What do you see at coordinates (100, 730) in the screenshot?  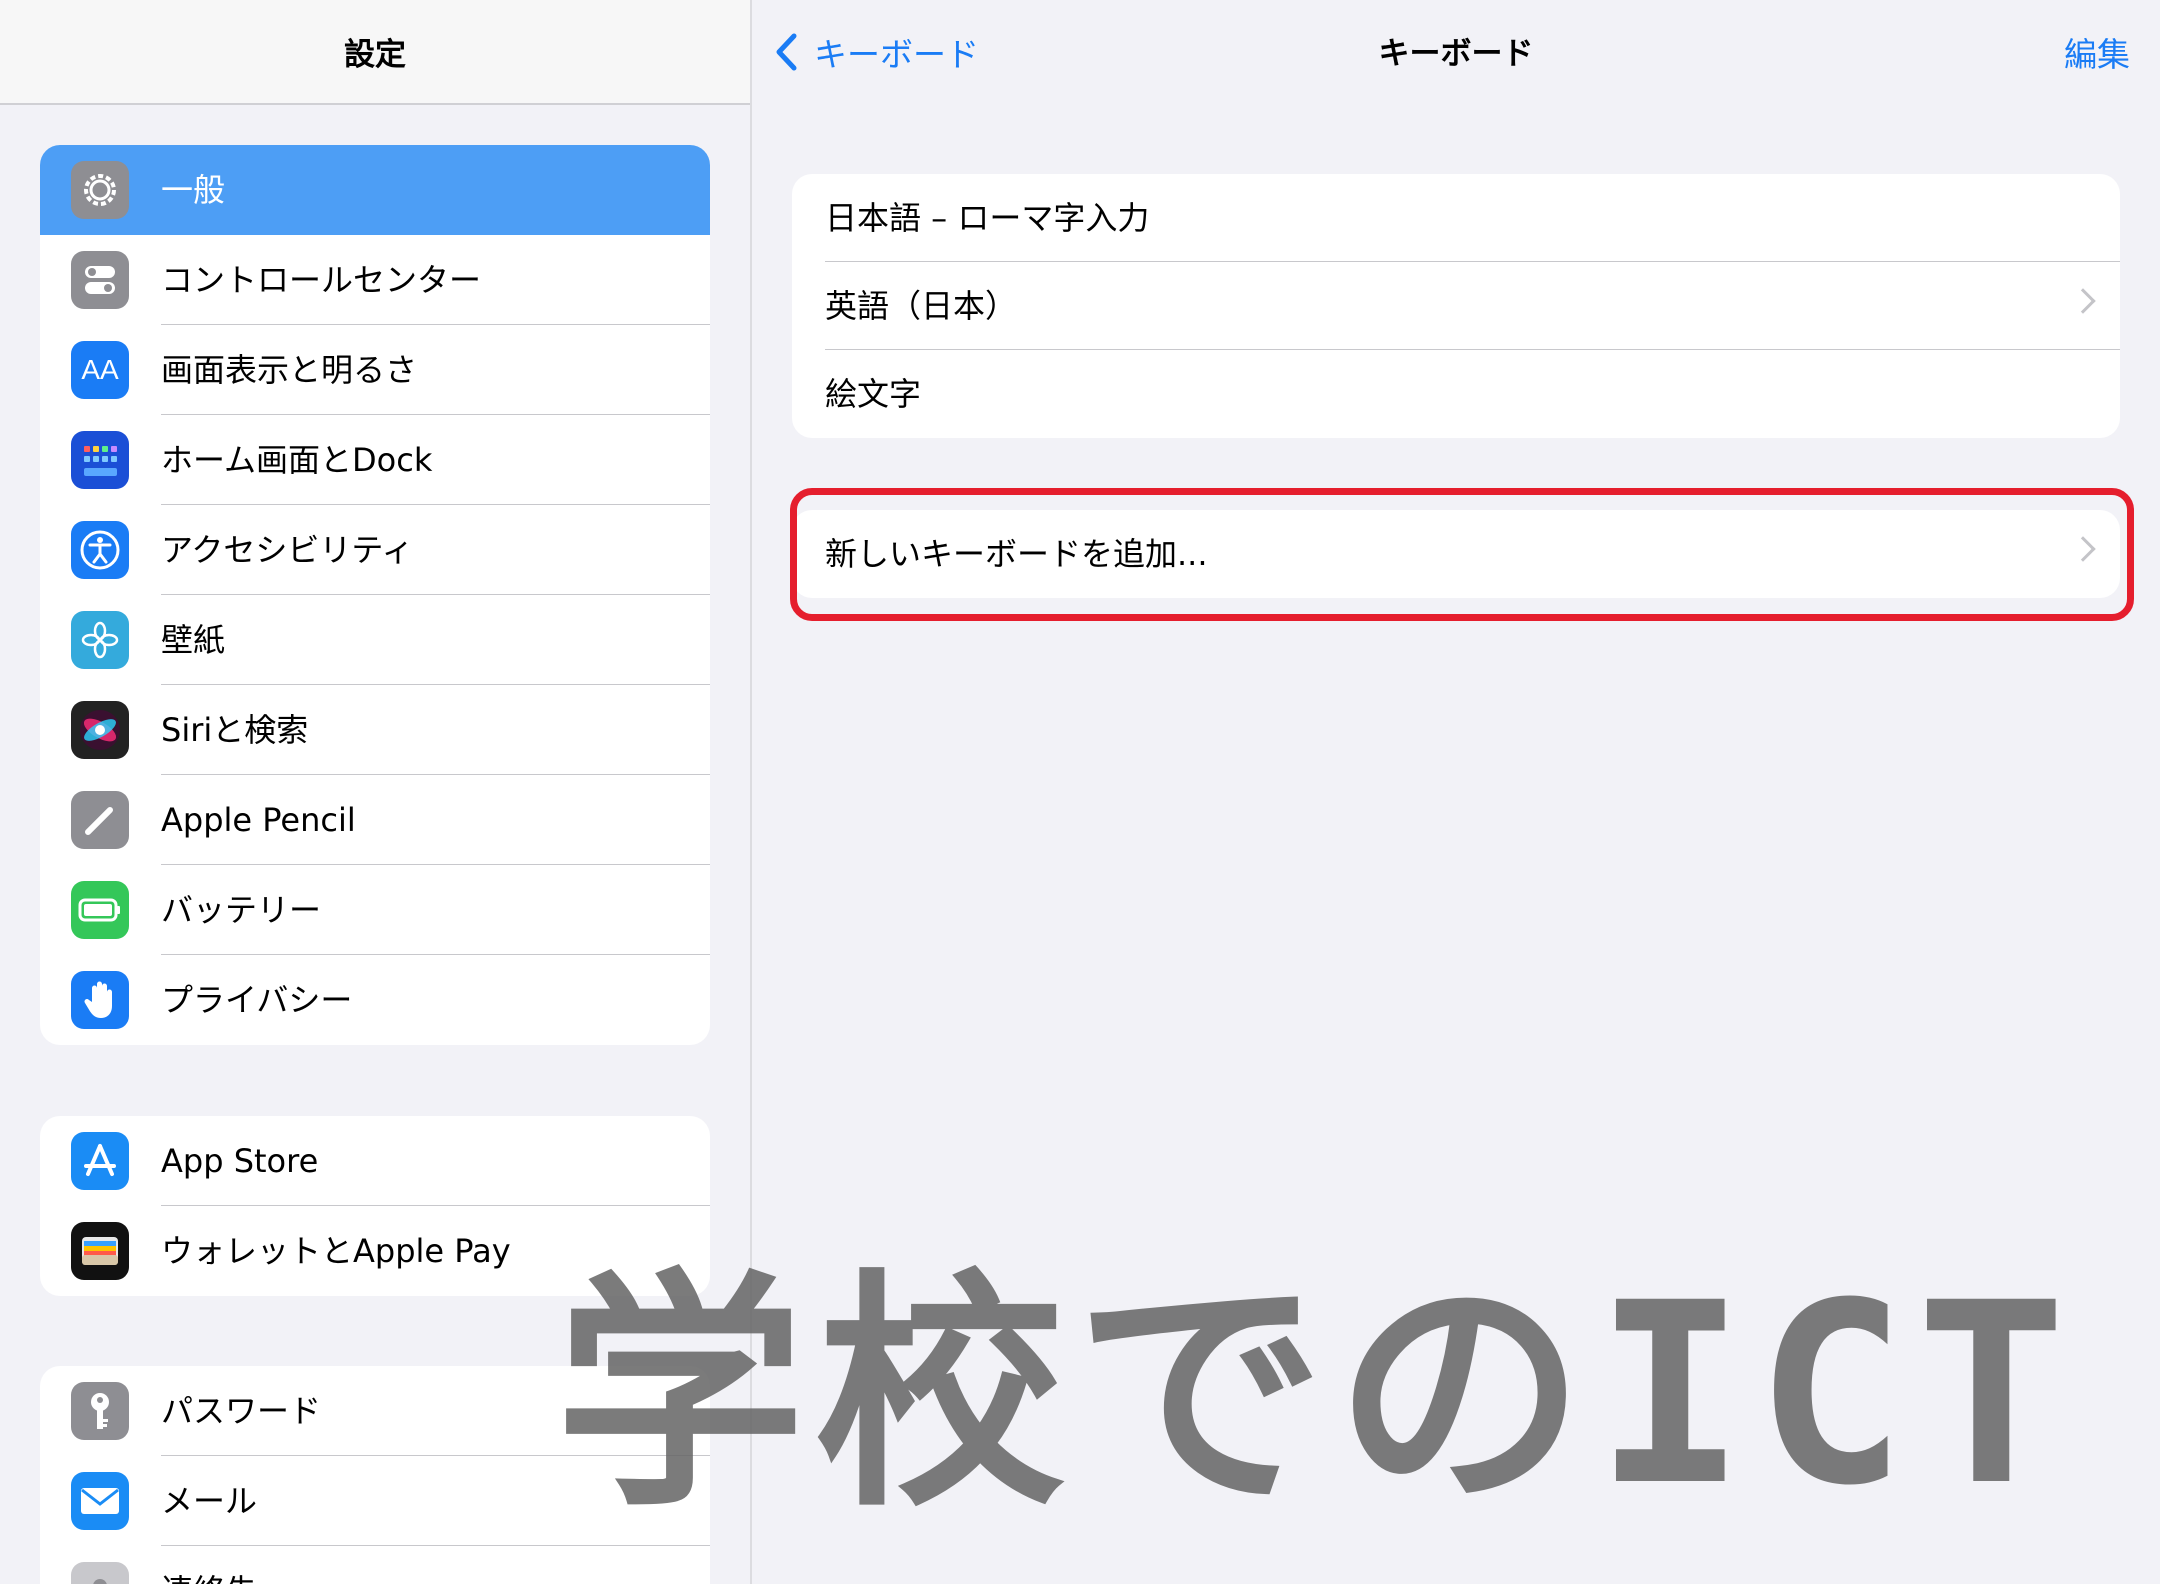 I see `siri-icon` at bounding box center [100, 730].